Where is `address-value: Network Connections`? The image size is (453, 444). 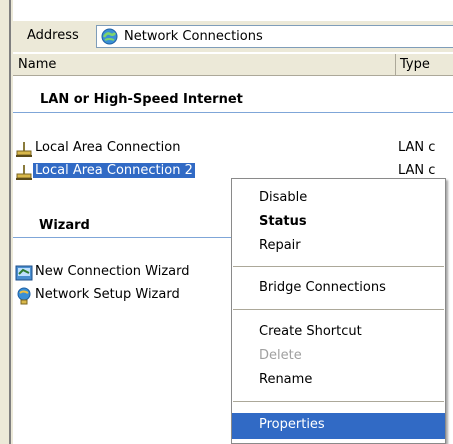
address-value: Network Connections is located at coordinates (193, 36).